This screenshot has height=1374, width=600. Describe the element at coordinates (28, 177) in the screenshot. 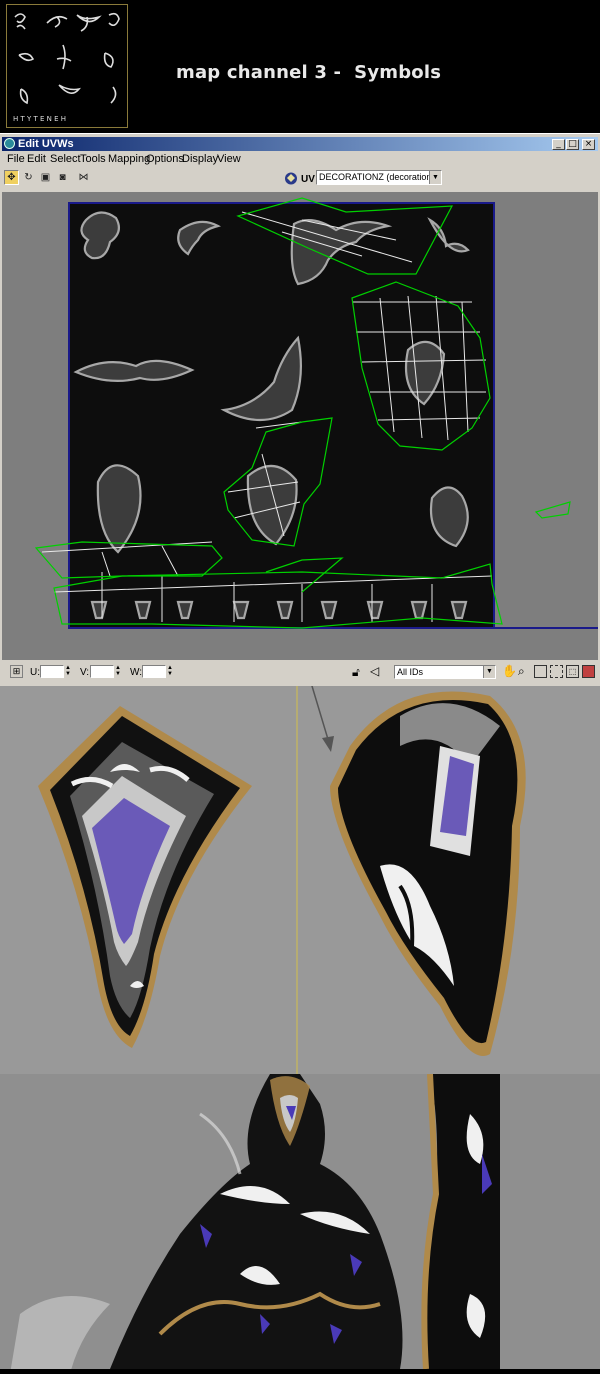

I see `rotate-tool-icon: ↻` at that location.